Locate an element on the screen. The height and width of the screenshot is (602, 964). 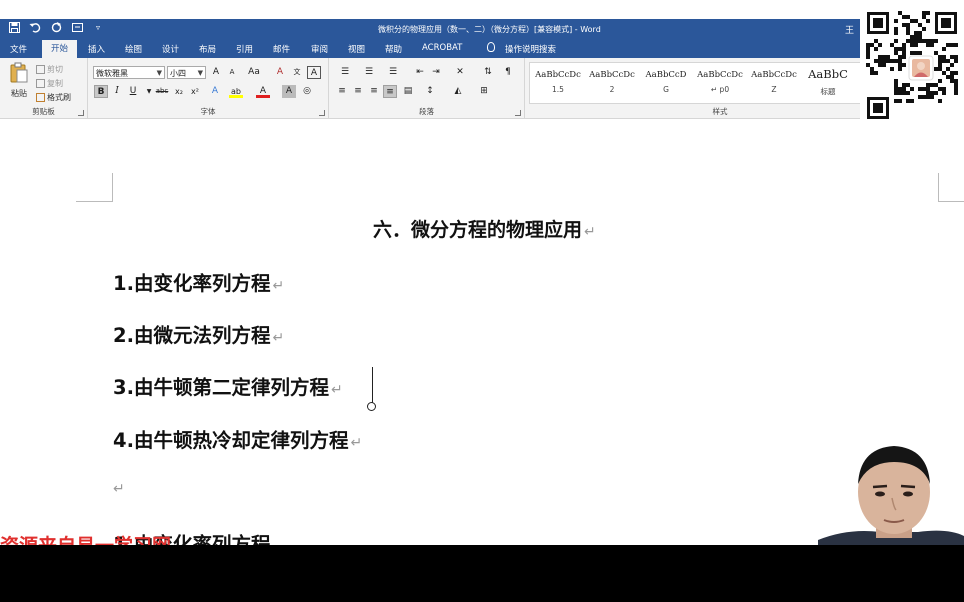
align-left-icon: ≡ is located at coordinates (342, 91).